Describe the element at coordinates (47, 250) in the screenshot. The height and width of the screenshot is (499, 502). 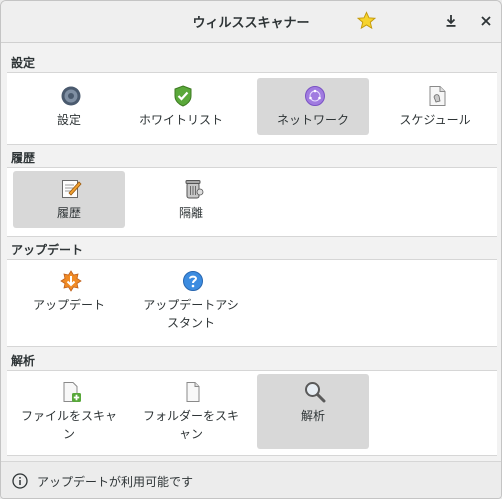
I see `section-header-update: アップデート` at that location.